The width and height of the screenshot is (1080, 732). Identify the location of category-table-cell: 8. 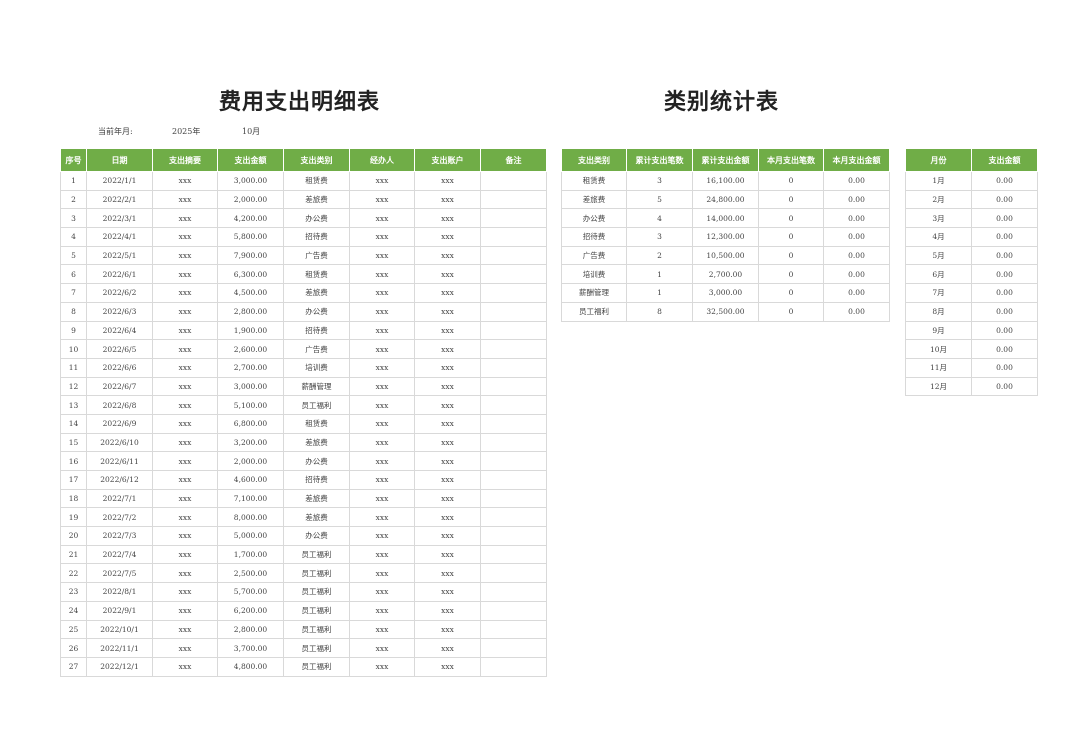
(659, 311).